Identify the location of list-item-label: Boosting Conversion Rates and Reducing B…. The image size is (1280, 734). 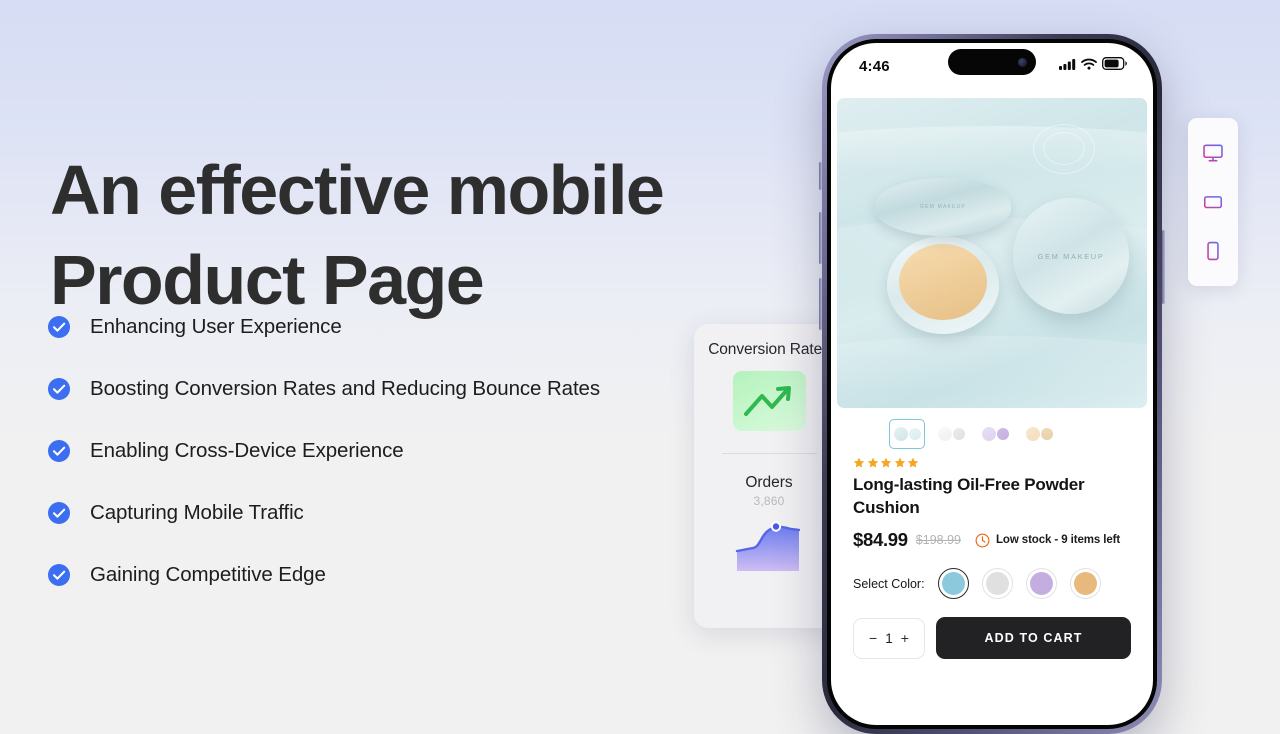
(345, 388).